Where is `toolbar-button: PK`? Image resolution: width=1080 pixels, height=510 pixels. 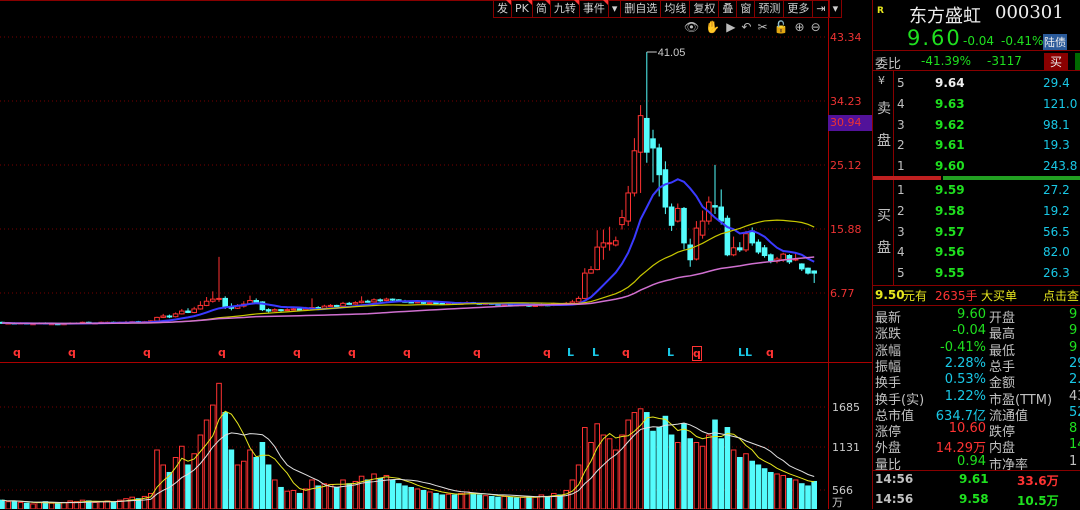 toolbar-button: PK is located at coordinates (522, 8).